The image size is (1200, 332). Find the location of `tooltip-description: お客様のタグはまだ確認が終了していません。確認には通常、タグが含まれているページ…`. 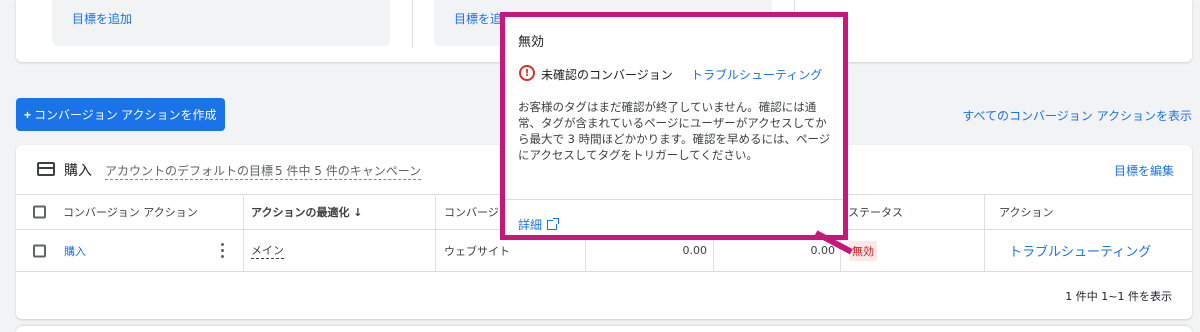

tooltip-description: お客様のタグはまだ確認が終了していません。確認には通常、タグが含まれているページ… is located at coordinates (674, 131).